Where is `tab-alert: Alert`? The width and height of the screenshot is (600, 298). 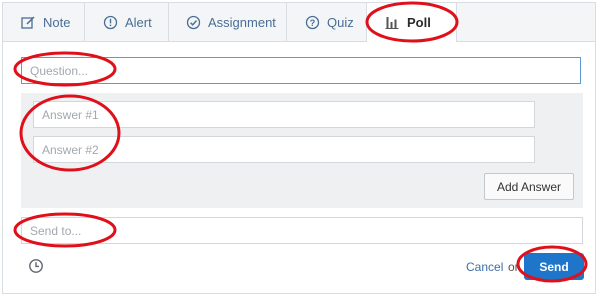
tab-alert: Alert is located at coordinates (127, 22).